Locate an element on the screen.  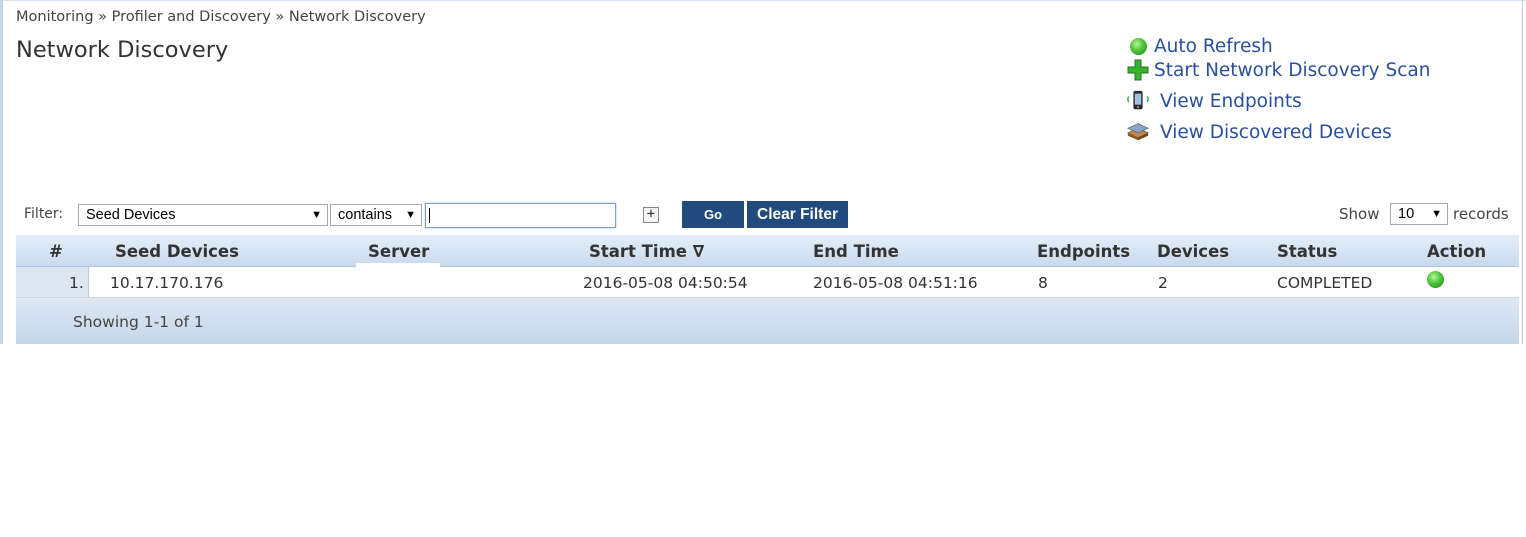
column-header-start-time: Start Time ∇ is located at coordinates (646, 251).